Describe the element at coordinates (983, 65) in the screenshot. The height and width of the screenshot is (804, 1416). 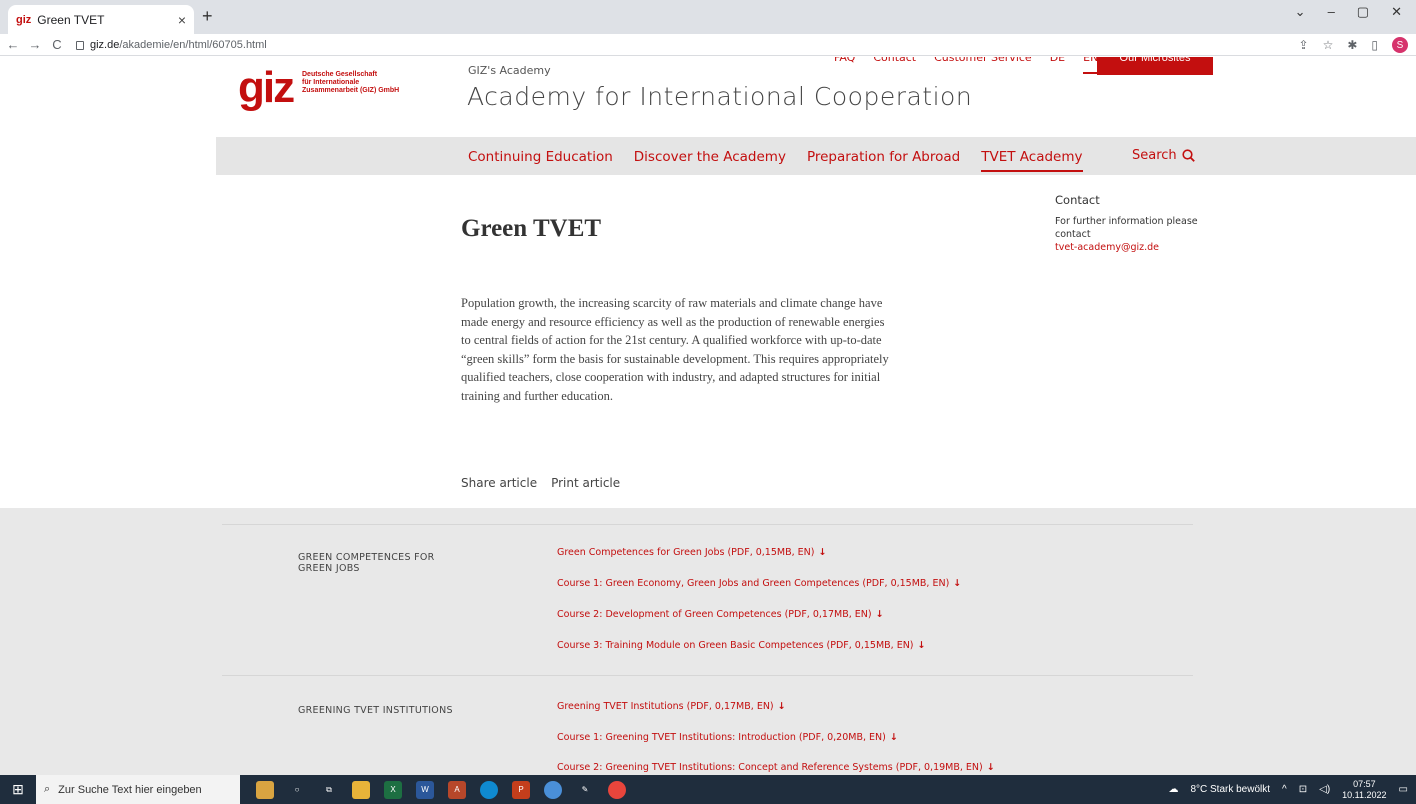
I see `util-customer-service-link: Customer Service` at that location.